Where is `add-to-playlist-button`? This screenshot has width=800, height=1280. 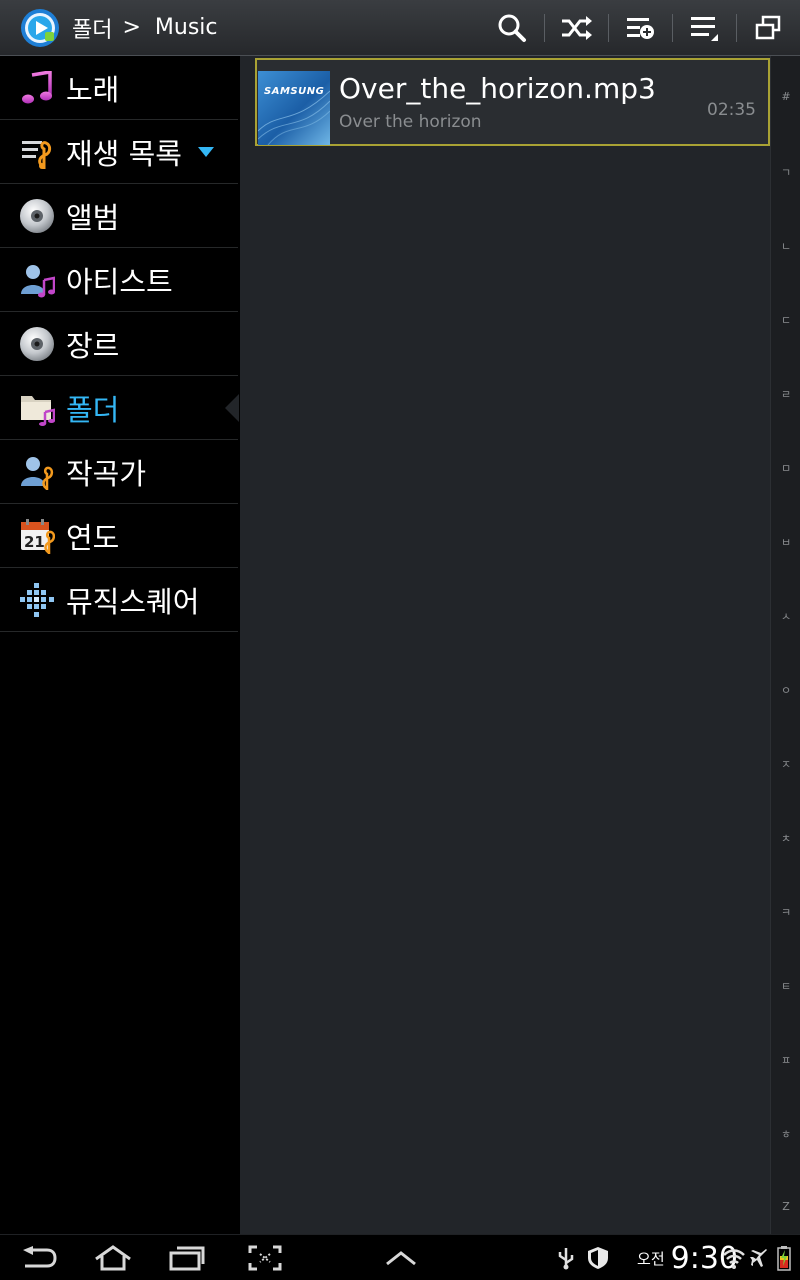 add-to-playlist-button is located at coordinates (640, 28).